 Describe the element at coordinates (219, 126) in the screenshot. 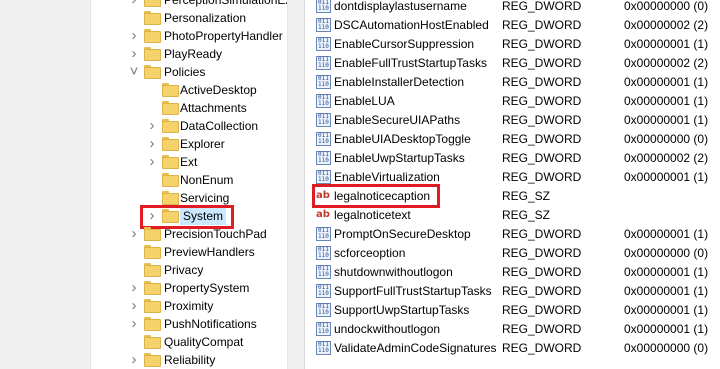

I see `tree-item-label: DataCollection` at that location.